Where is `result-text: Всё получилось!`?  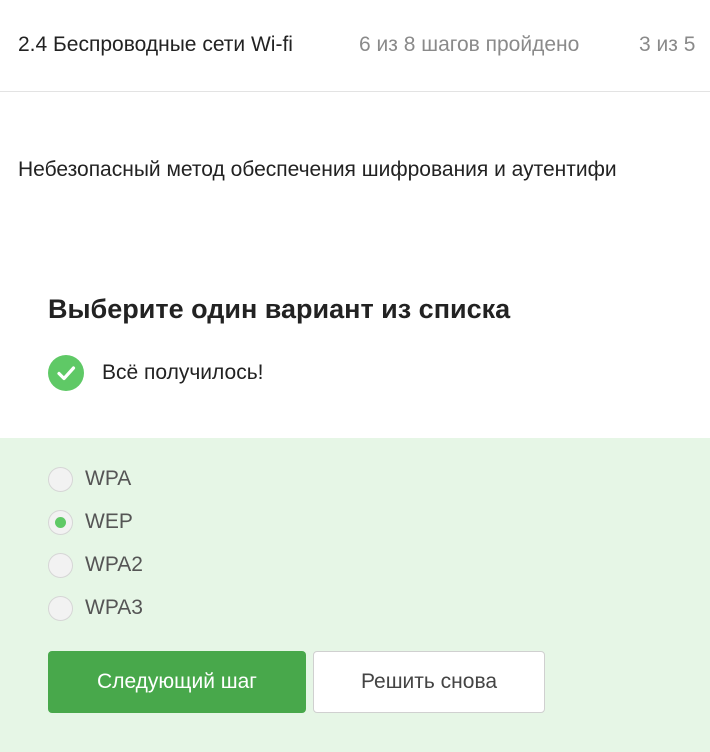
result-text: Всё получилось! is located at coordinates (183, 372).